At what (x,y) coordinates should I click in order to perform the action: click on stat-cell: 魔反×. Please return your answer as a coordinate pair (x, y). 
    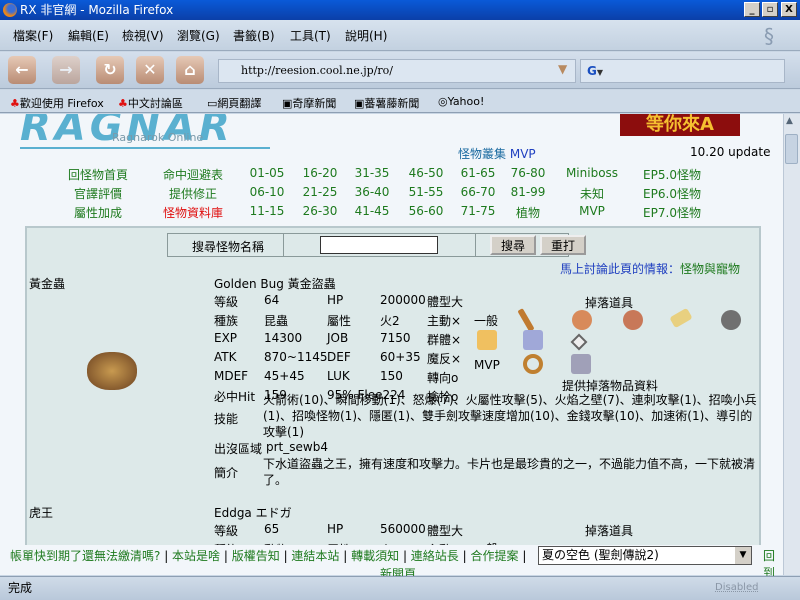
    Looking at the image, I should click on (444, 359).